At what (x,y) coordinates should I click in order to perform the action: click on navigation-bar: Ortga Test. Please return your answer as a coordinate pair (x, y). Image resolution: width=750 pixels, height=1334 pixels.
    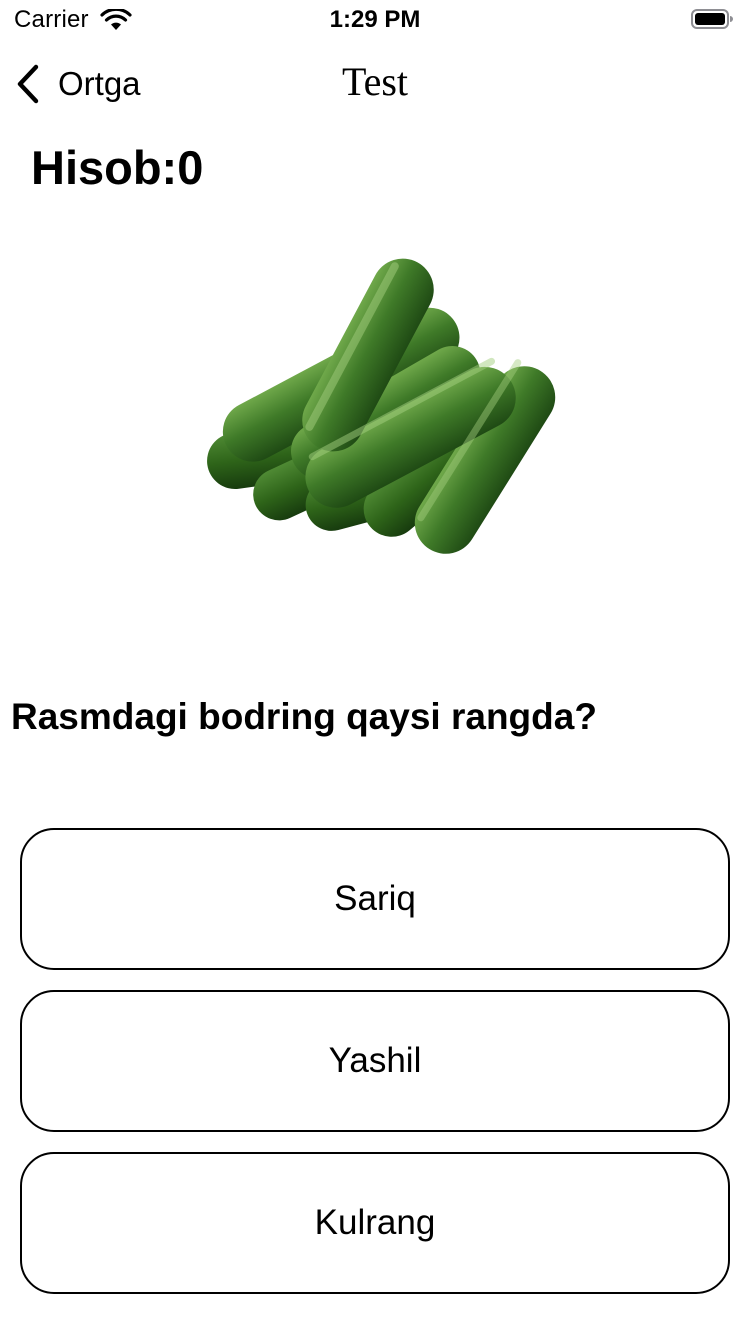
    Looking at the image, I should click on (375, 84).